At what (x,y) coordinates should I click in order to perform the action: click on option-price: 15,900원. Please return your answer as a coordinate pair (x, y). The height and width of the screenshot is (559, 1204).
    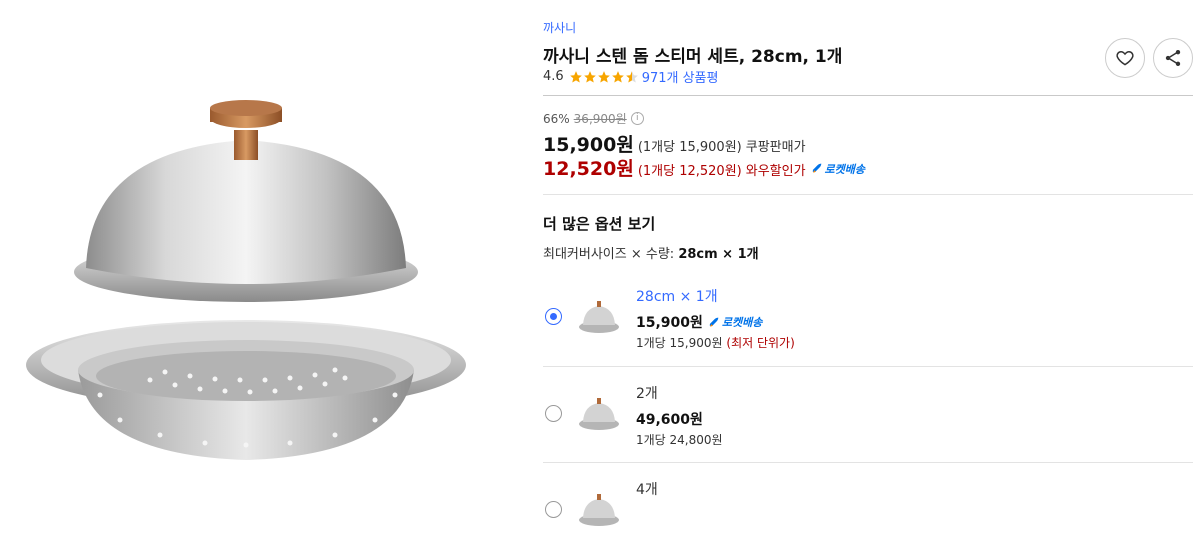
    Looking at the image, I should click on (669, 323).